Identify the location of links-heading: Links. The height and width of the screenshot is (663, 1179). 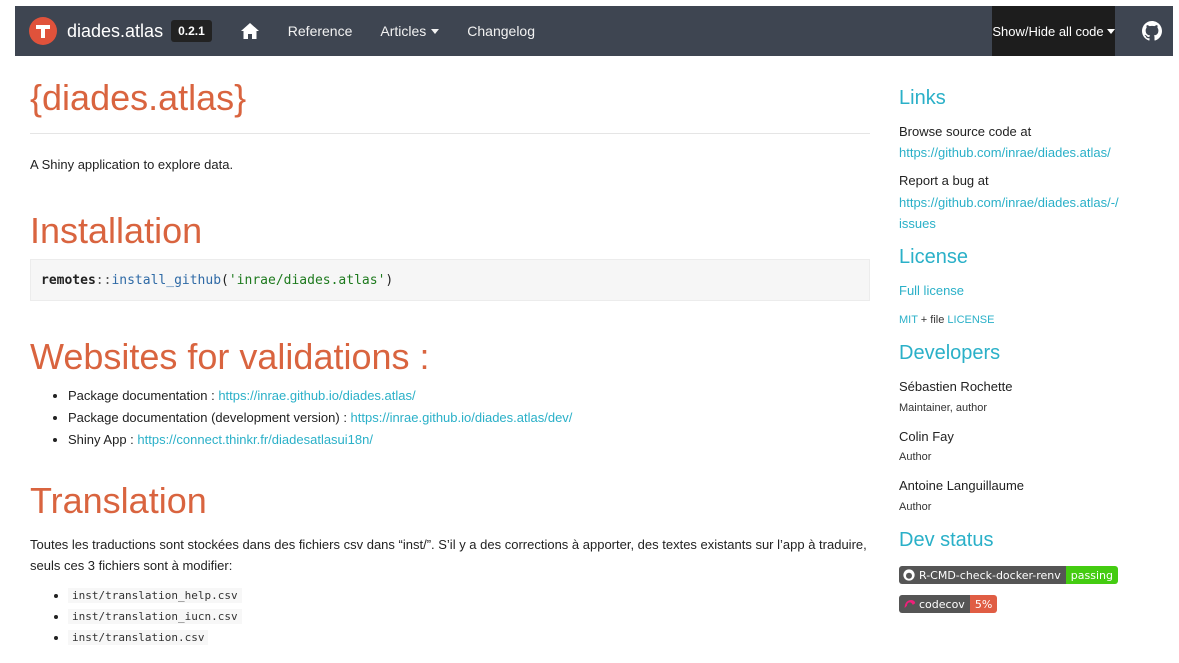
(922, 98).